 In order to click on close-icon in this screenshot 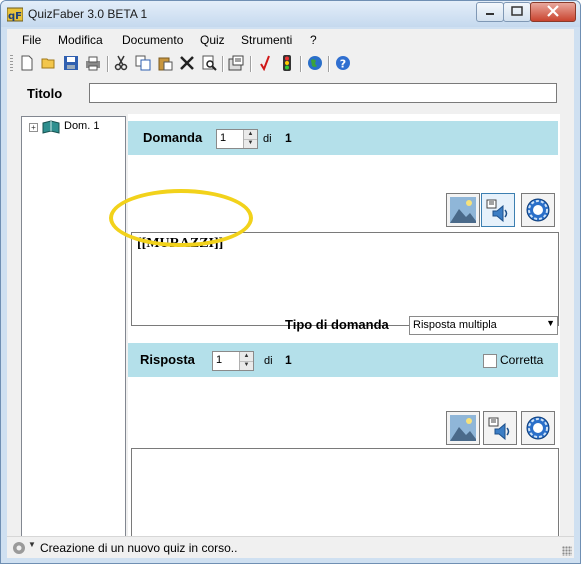, I will do `click(553, 11)`.